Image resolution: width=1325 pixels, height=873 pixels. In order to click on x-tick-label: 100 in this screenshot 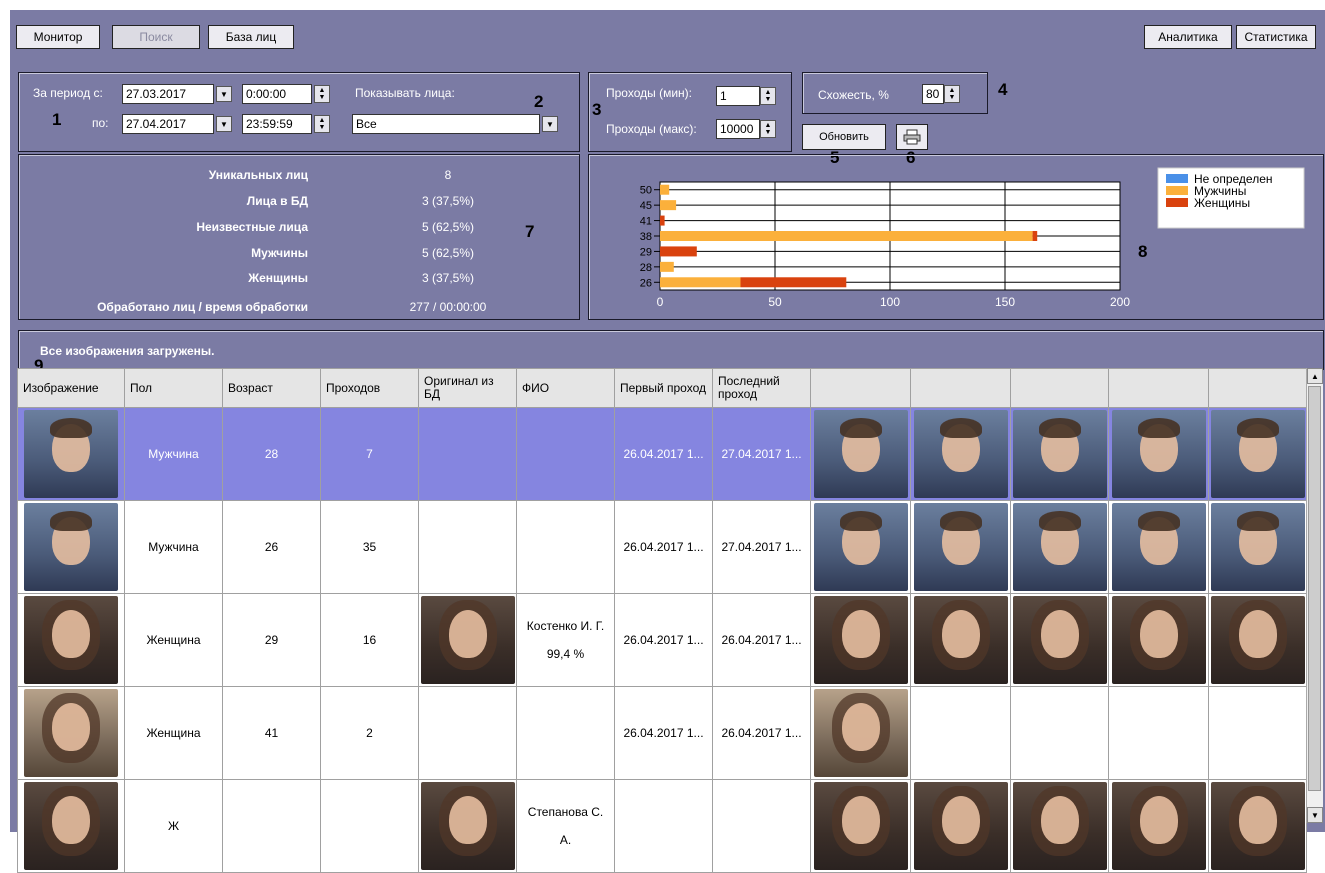, I will do `click(890, 302)`.